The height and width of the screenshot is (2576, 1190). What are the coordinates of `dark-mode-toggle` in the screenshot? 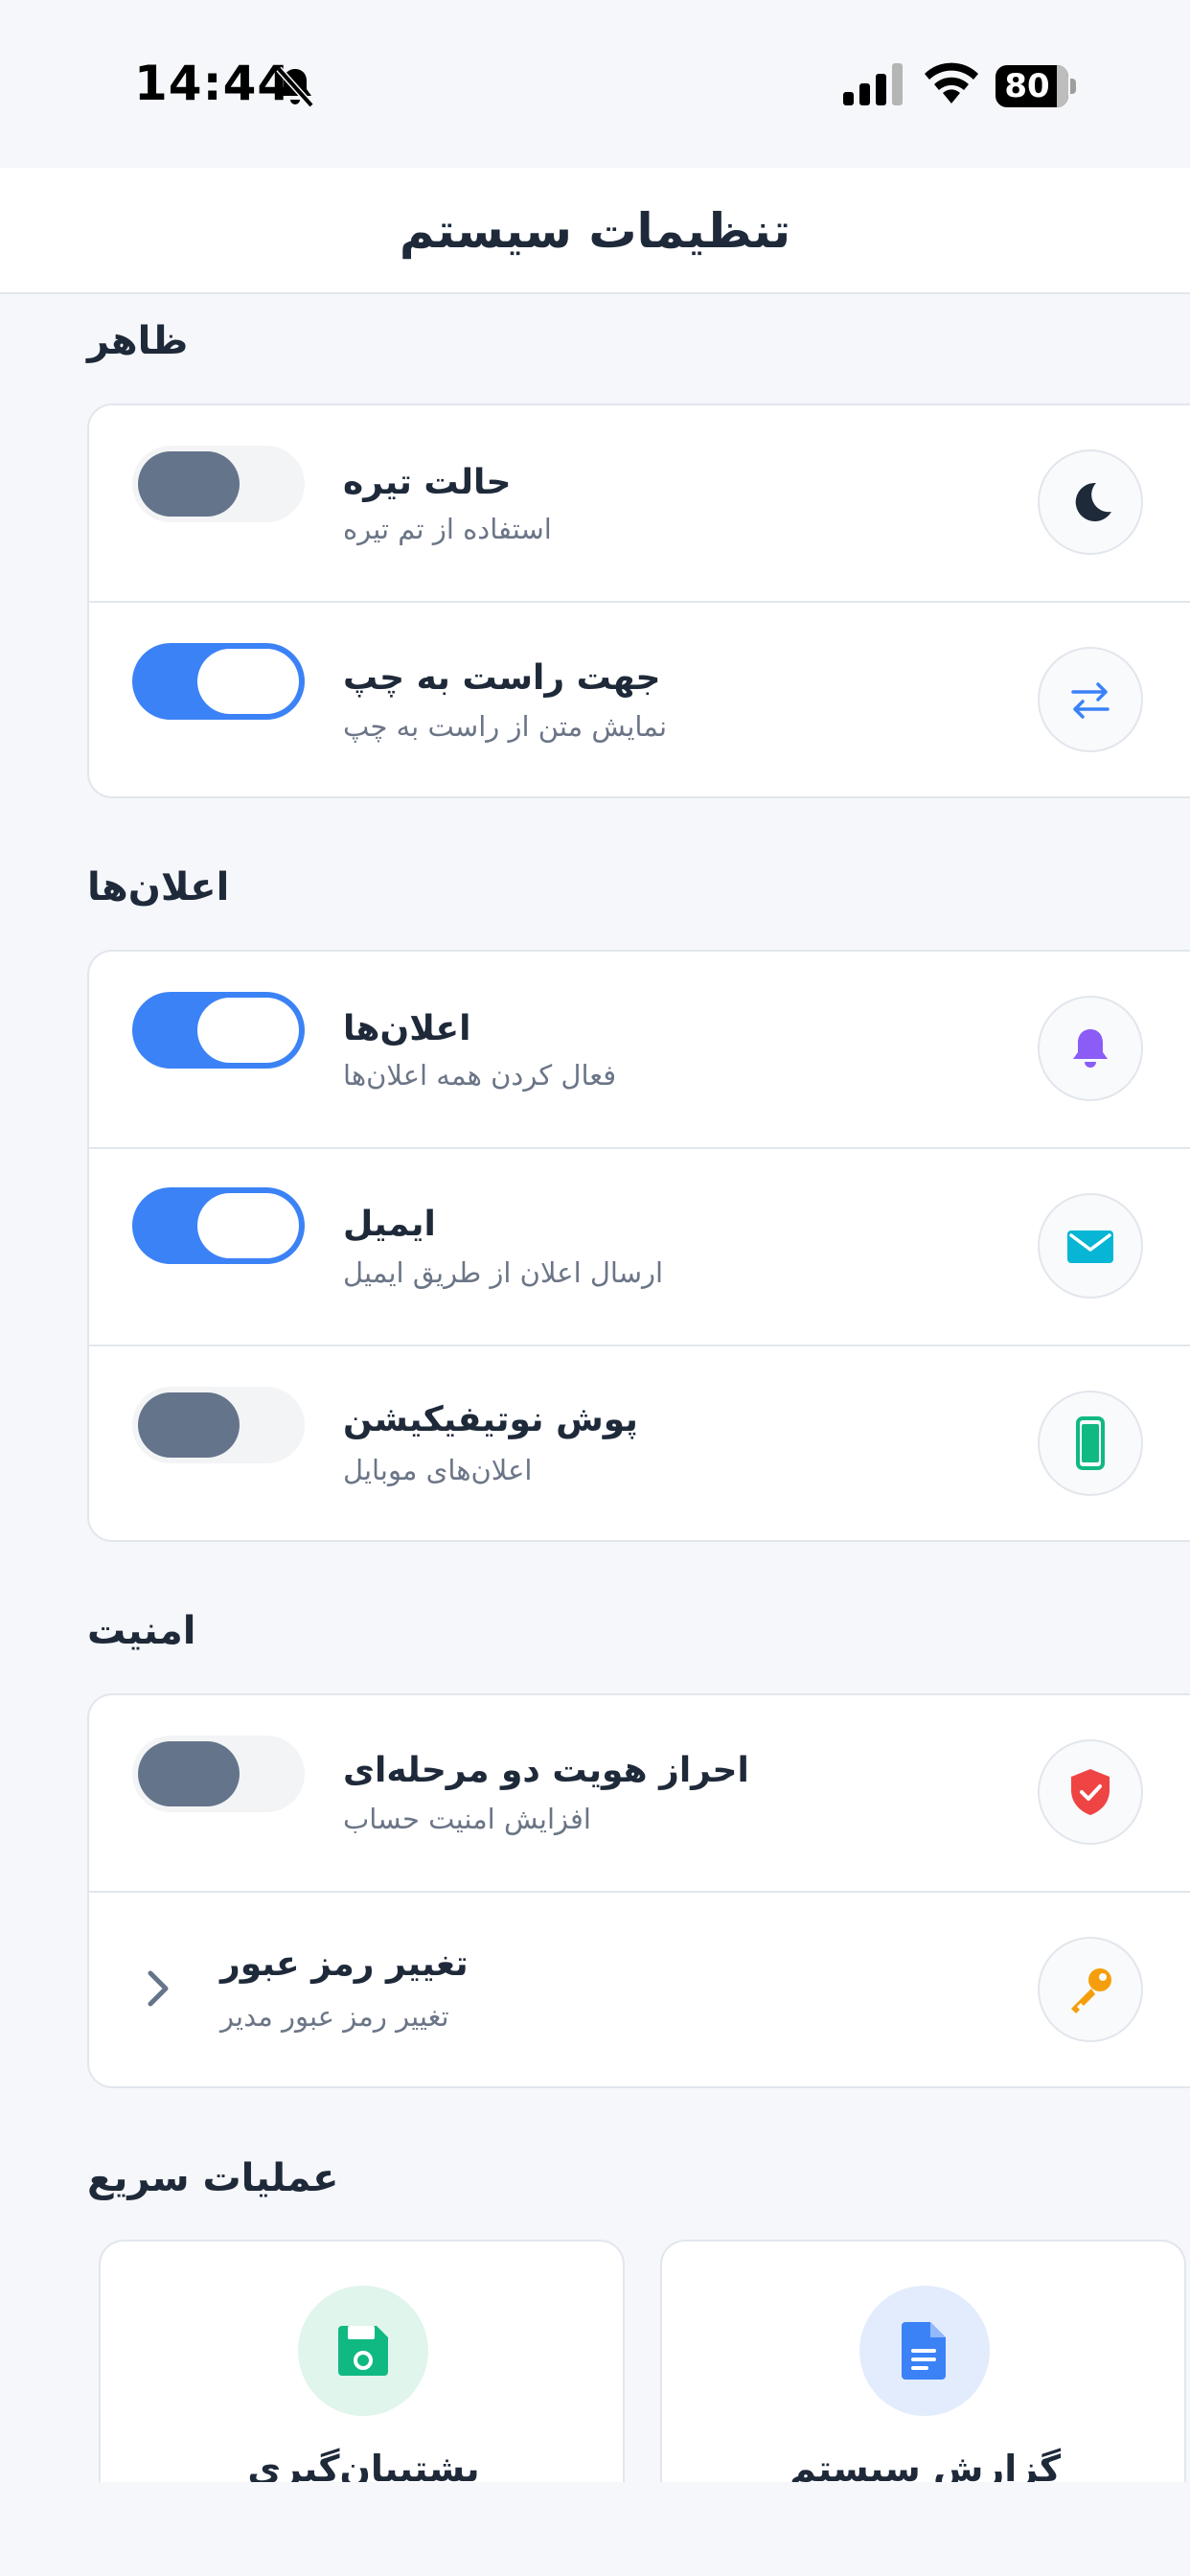 It's located at (218, 484).